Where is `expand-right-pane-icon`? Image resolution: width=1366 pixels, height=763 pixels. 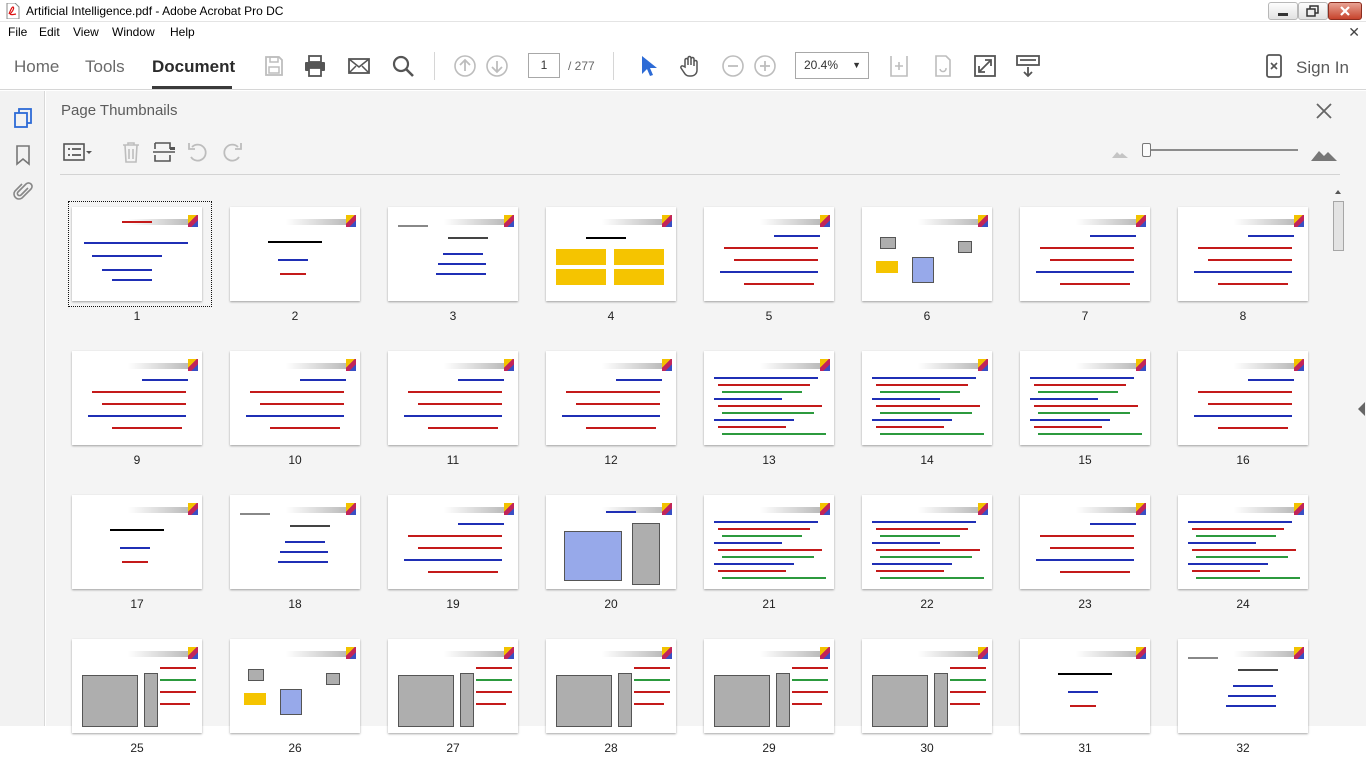
expand-right-pane-icon is located at coordinates (1361, 409).